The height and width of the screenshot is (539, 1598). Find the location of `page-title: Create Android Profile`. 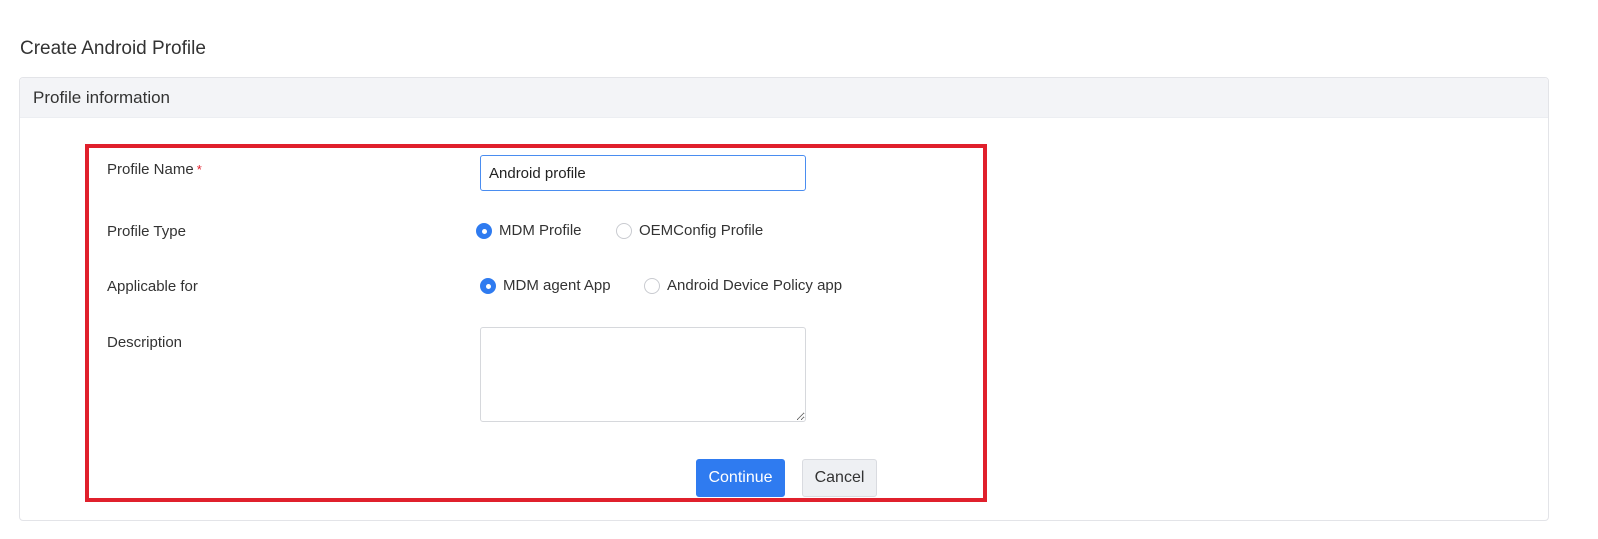

page-title: Create Android Profile is located at coordinates (113, 48).